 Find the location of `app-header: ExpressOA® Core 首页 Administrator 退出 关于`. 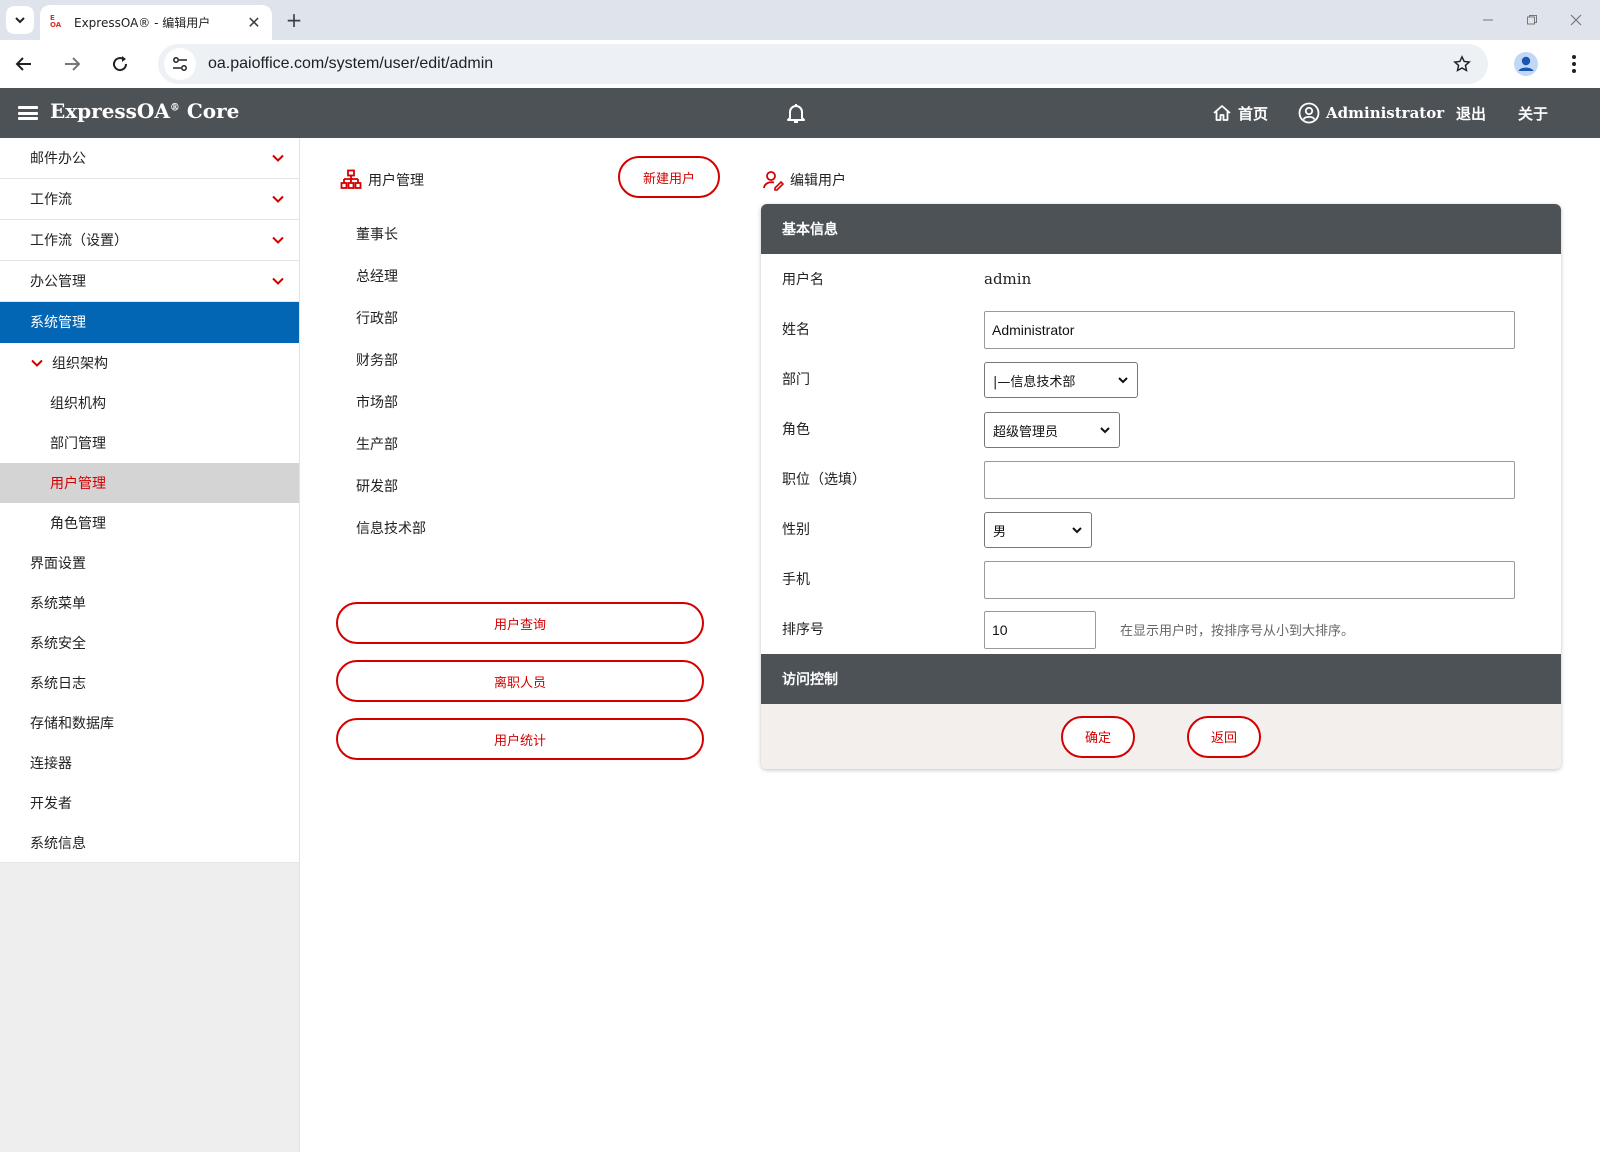

app-header: ExpressOA® Core 首页 Administrator 退出 关于 is located at coordinates (800, 113).